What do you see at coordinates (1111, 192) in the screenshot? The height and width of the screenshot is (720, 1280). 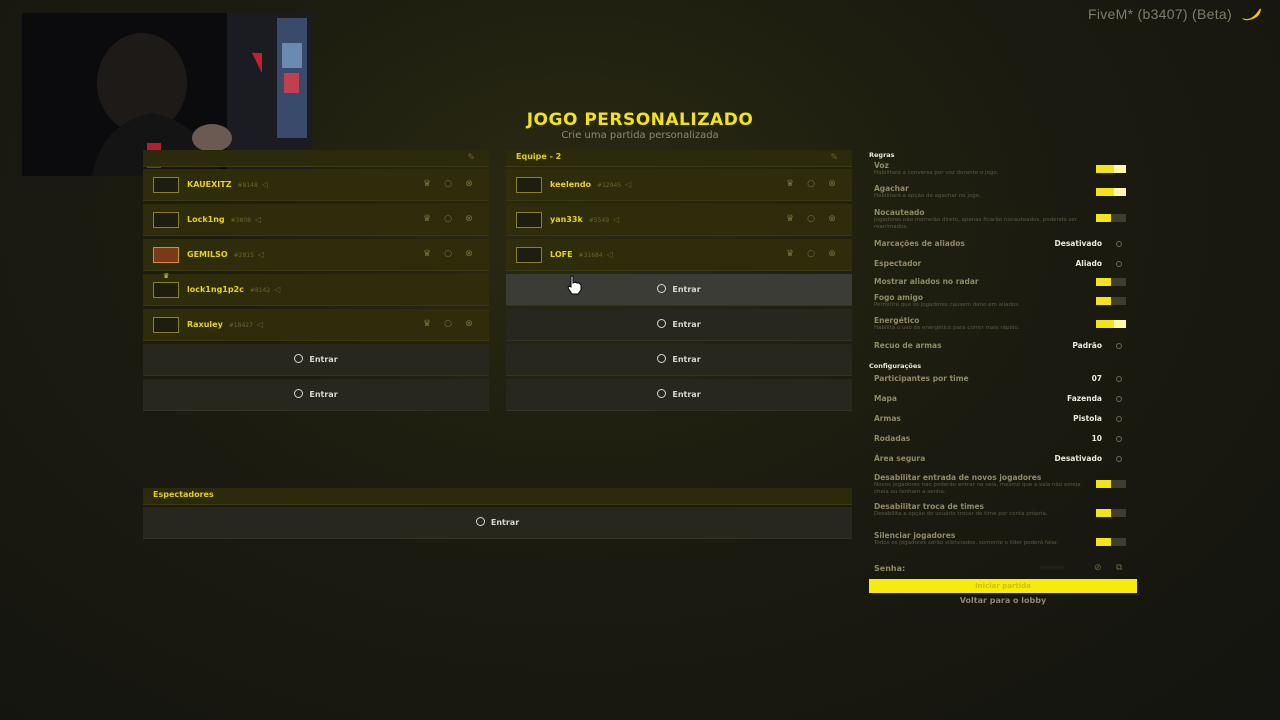 I see `agachar-toggle` at bounding box center [1111, 192].